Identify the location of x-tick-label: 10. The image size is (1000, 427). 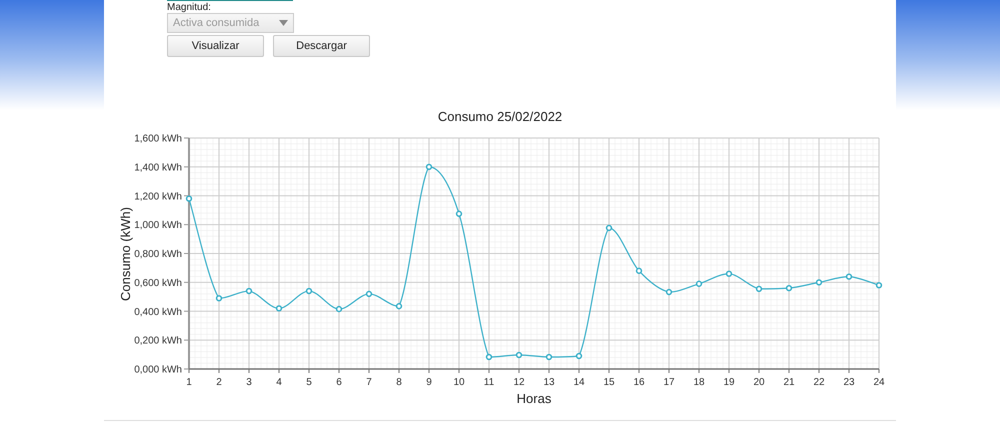
(459, 382).